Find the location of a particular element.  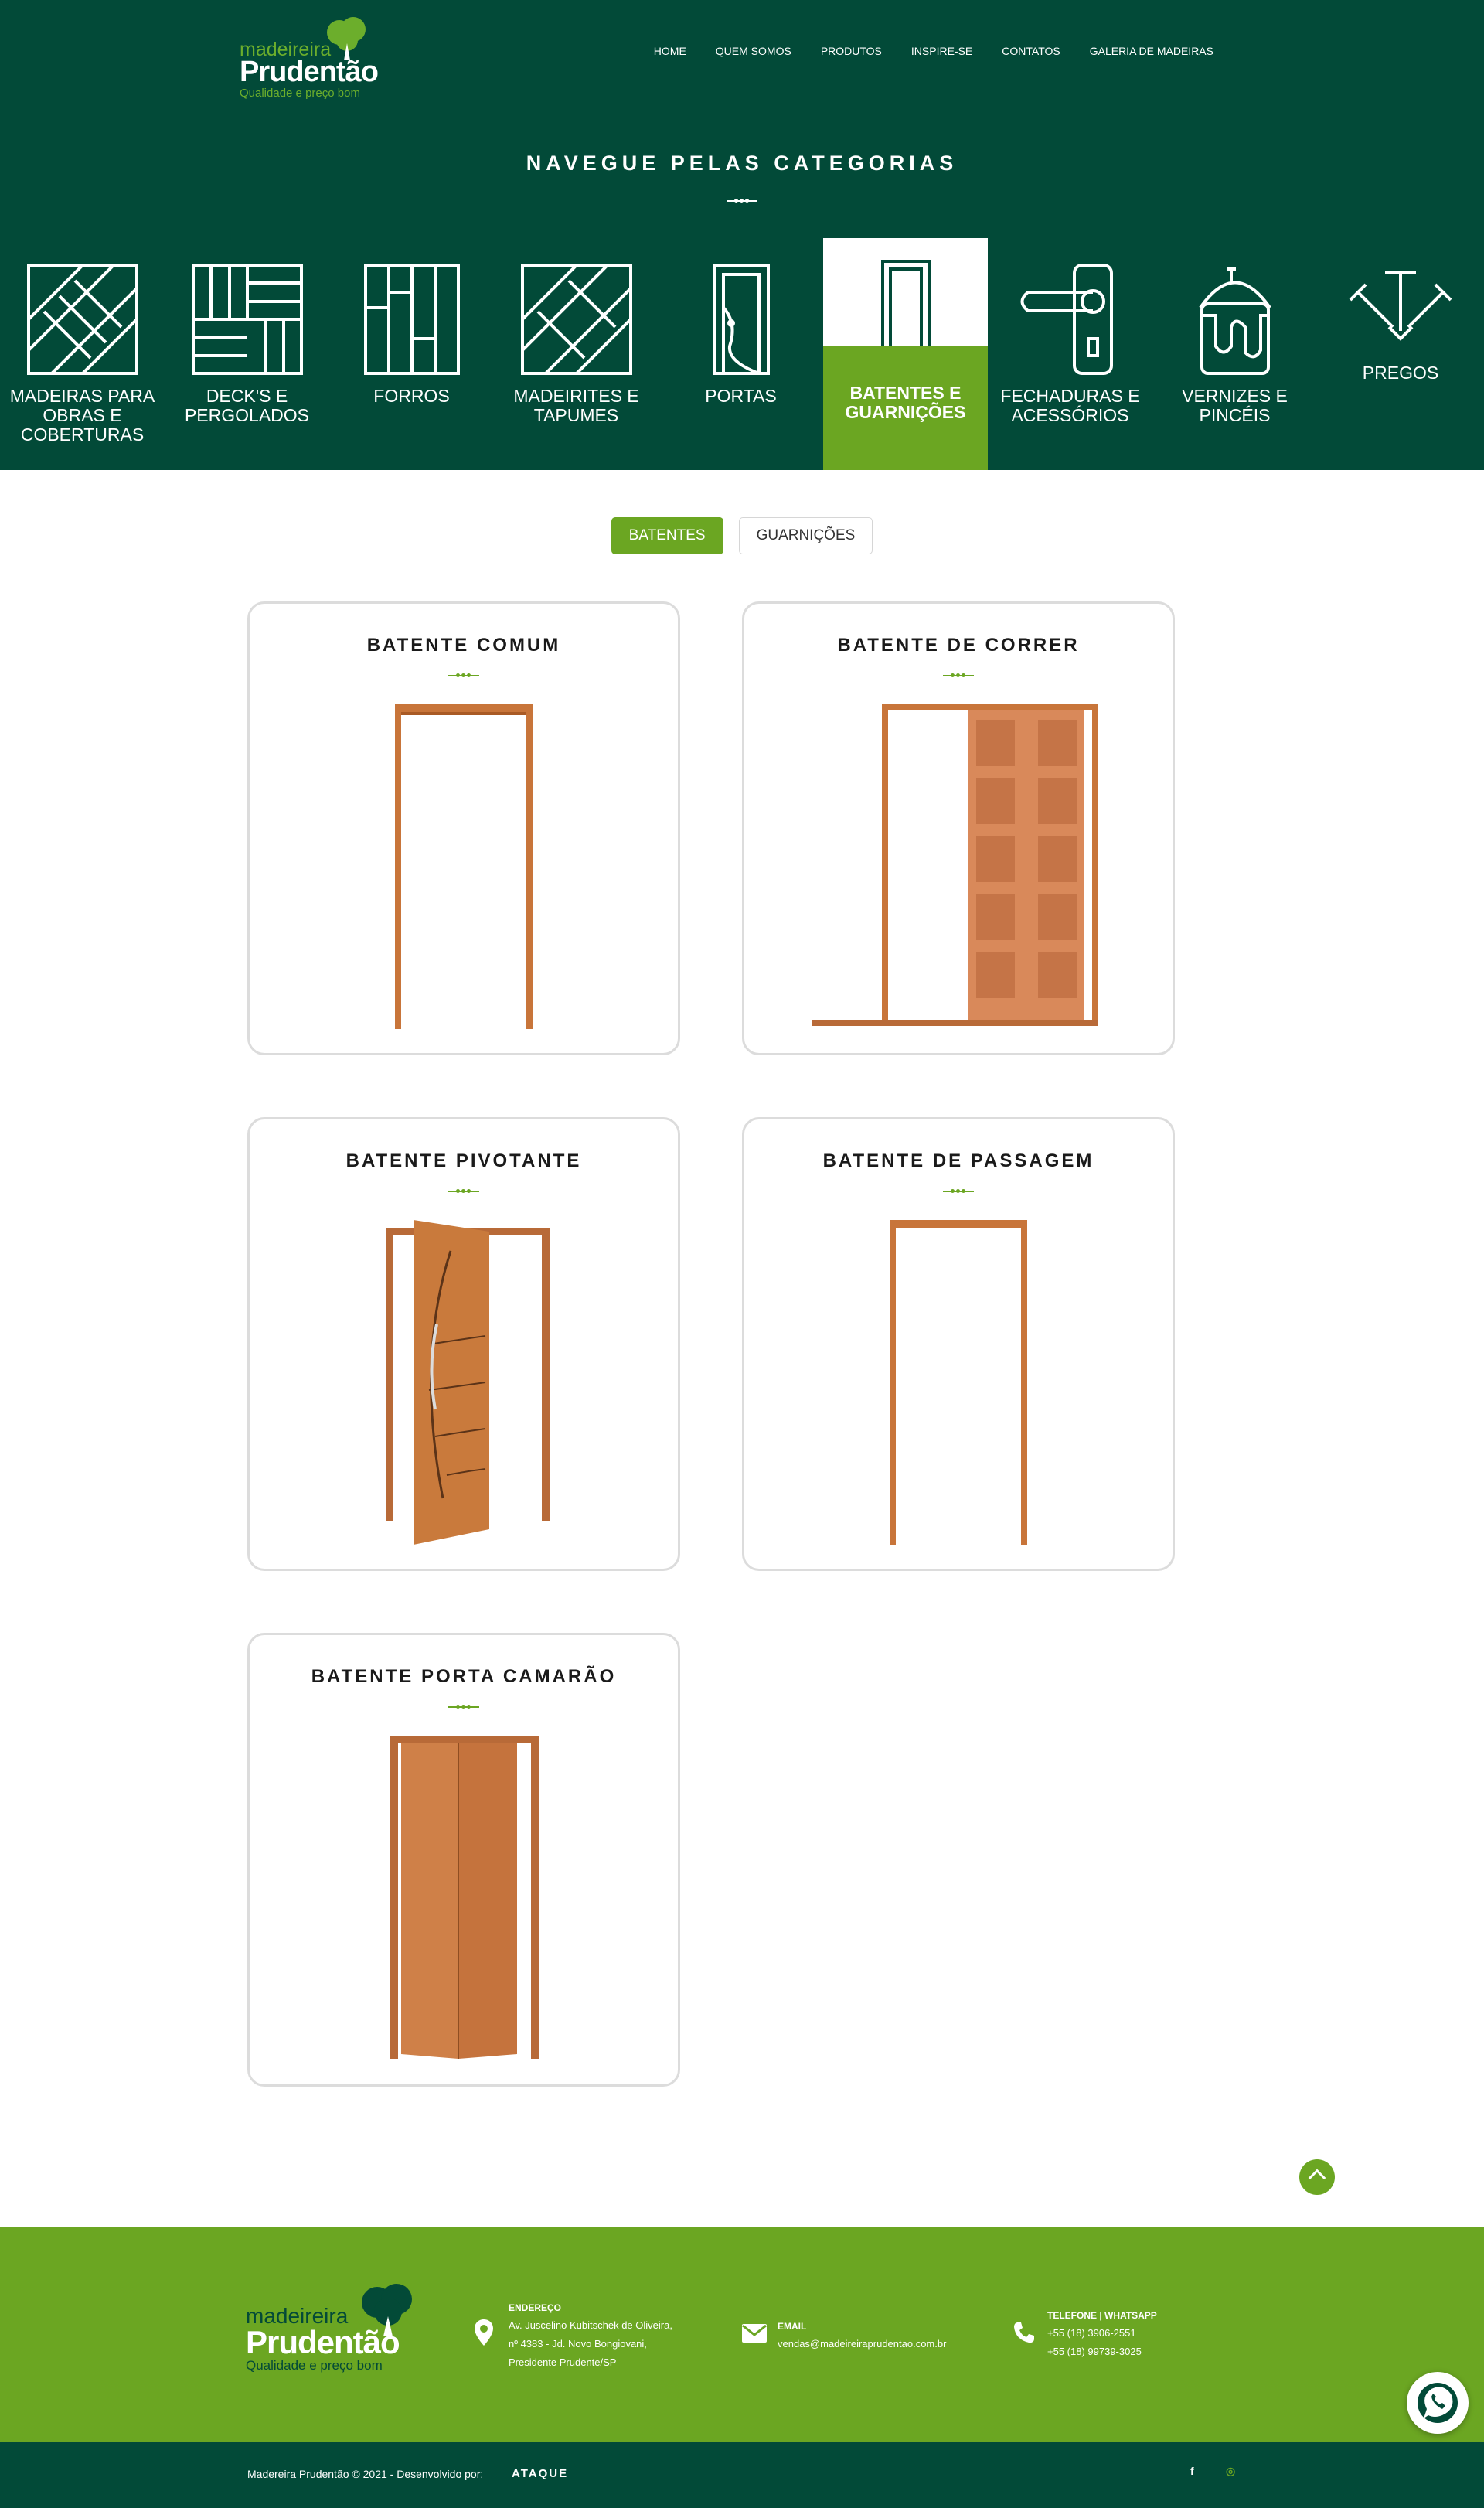

category-madeirites: MADEIRITES E TAPUMES is located at coordinates (576, 354).